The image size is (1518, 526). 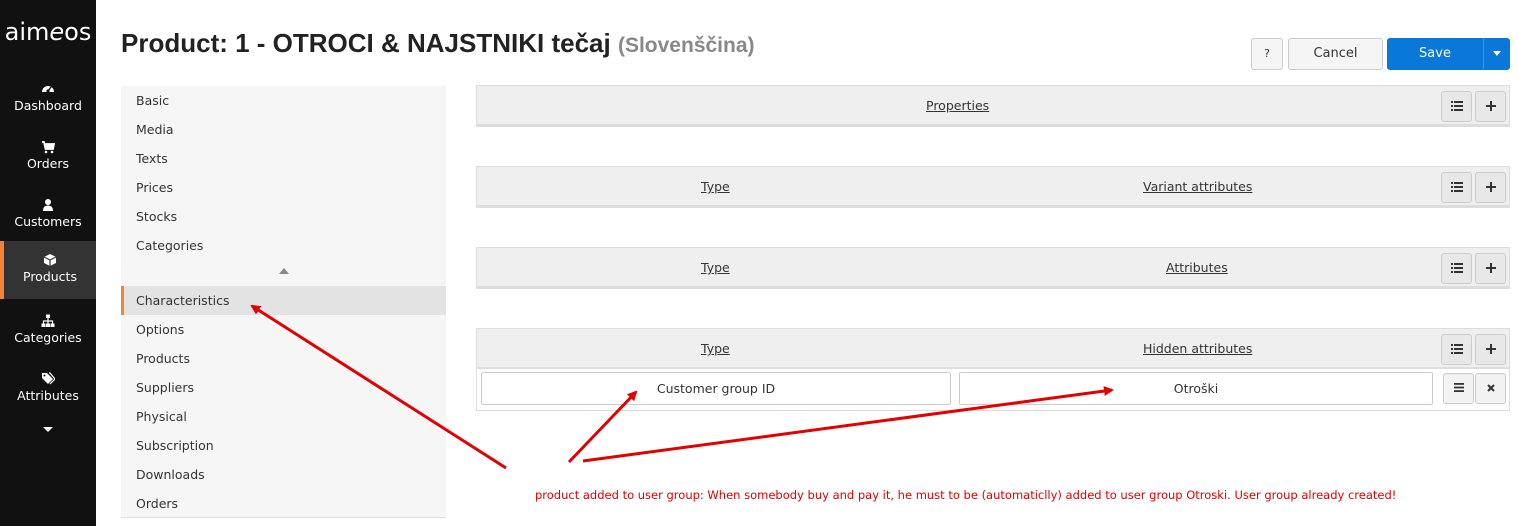 I want to click on hidden-attributes-sort-link: Hidden attributes, so click(x=1197, y=348).